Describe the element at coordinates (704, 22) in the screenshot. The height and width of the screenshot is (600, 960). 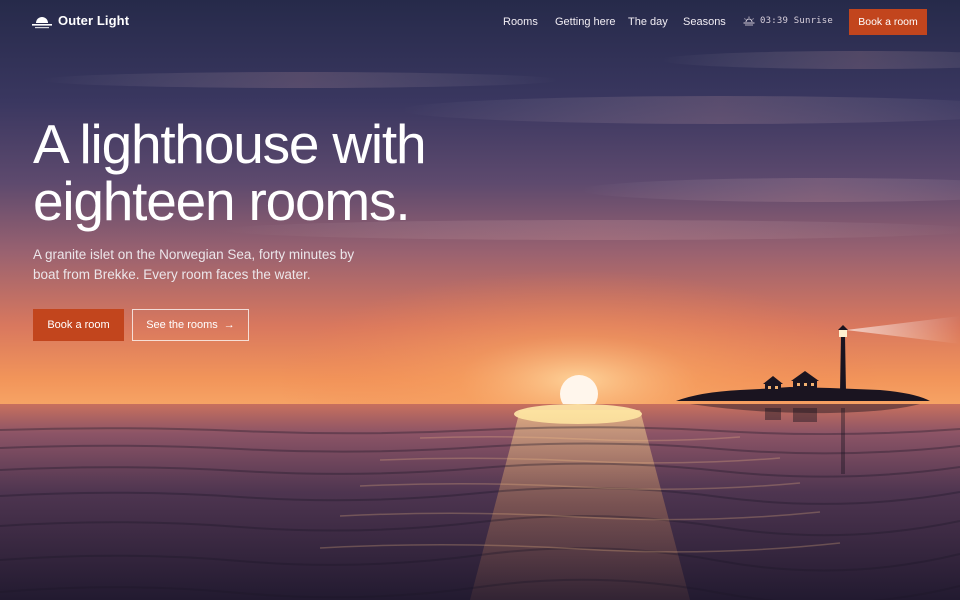
I see `nav-item-seasons: Seasons` at that location.